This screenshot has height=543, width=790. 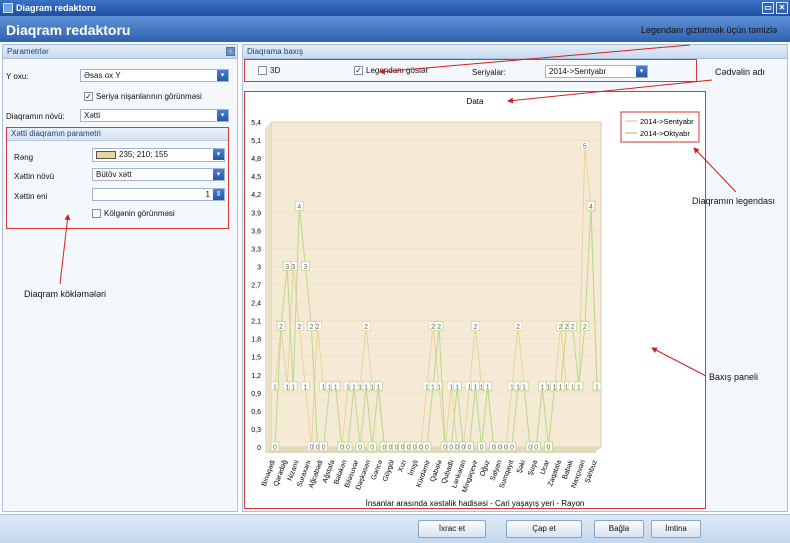 What do you see at coordinates (154, 75) in the screenshot?
I see `y-axis-select: Əsas ox Y ▾` at bounding box center [154, 75].